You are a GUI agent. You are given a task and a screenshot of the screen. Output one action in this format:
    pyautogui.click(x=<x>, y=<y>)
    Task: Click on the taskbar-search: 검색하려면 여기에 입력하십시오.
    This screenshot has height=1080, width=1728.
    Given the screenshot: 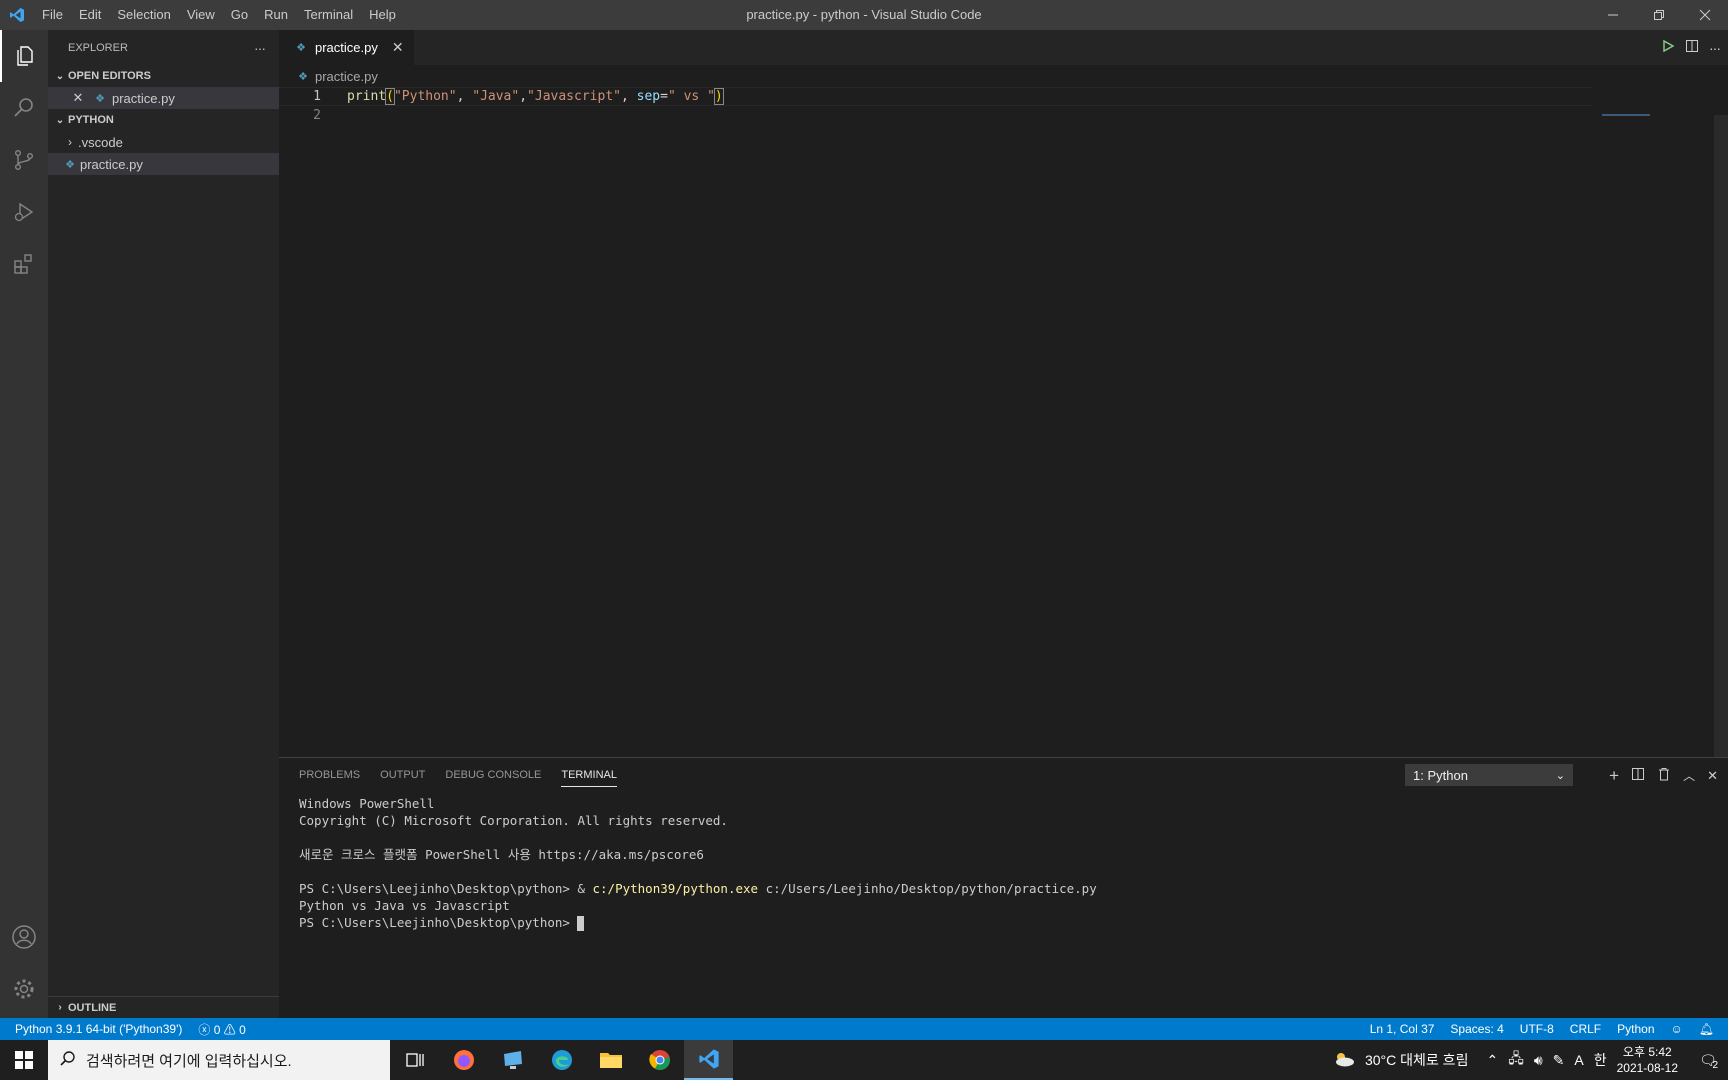 What is the action you would take?
    pyautogui.click(x=219, y=1060)
    